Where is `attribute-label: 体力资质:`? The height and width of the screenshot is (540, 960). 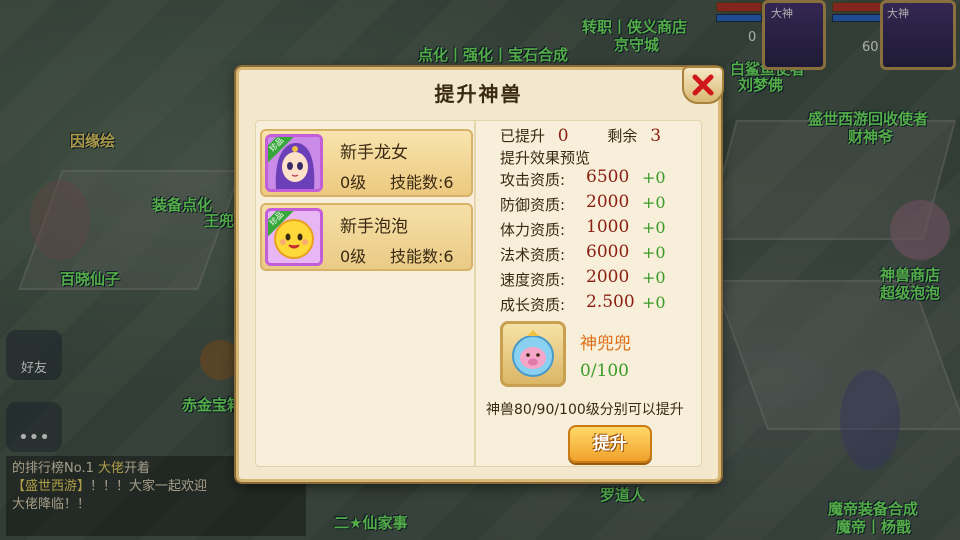
attribute-label: 体力资质: is located at coordinates (533, 230).